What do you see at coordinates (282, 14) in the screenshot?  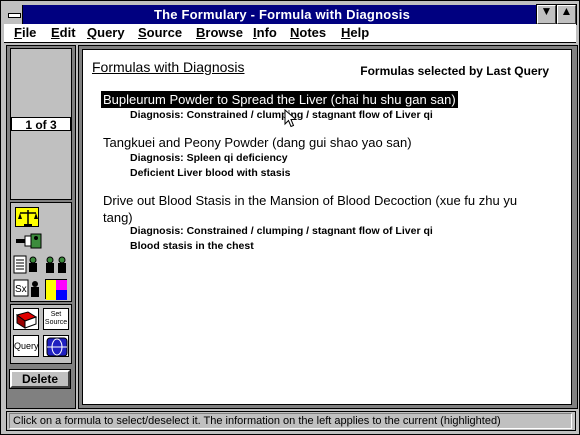 I see `window-title: The Formulary - Formula with Diagnosis` at bounding box center [282, 14].